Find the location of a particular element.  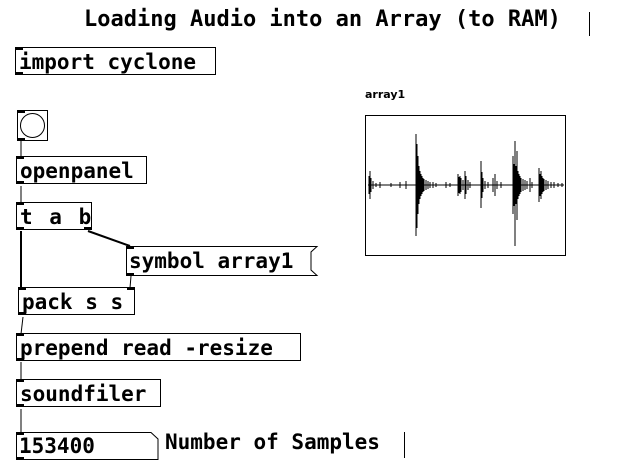

openpanel-object: openpanel is located at coordinates (81, 170).